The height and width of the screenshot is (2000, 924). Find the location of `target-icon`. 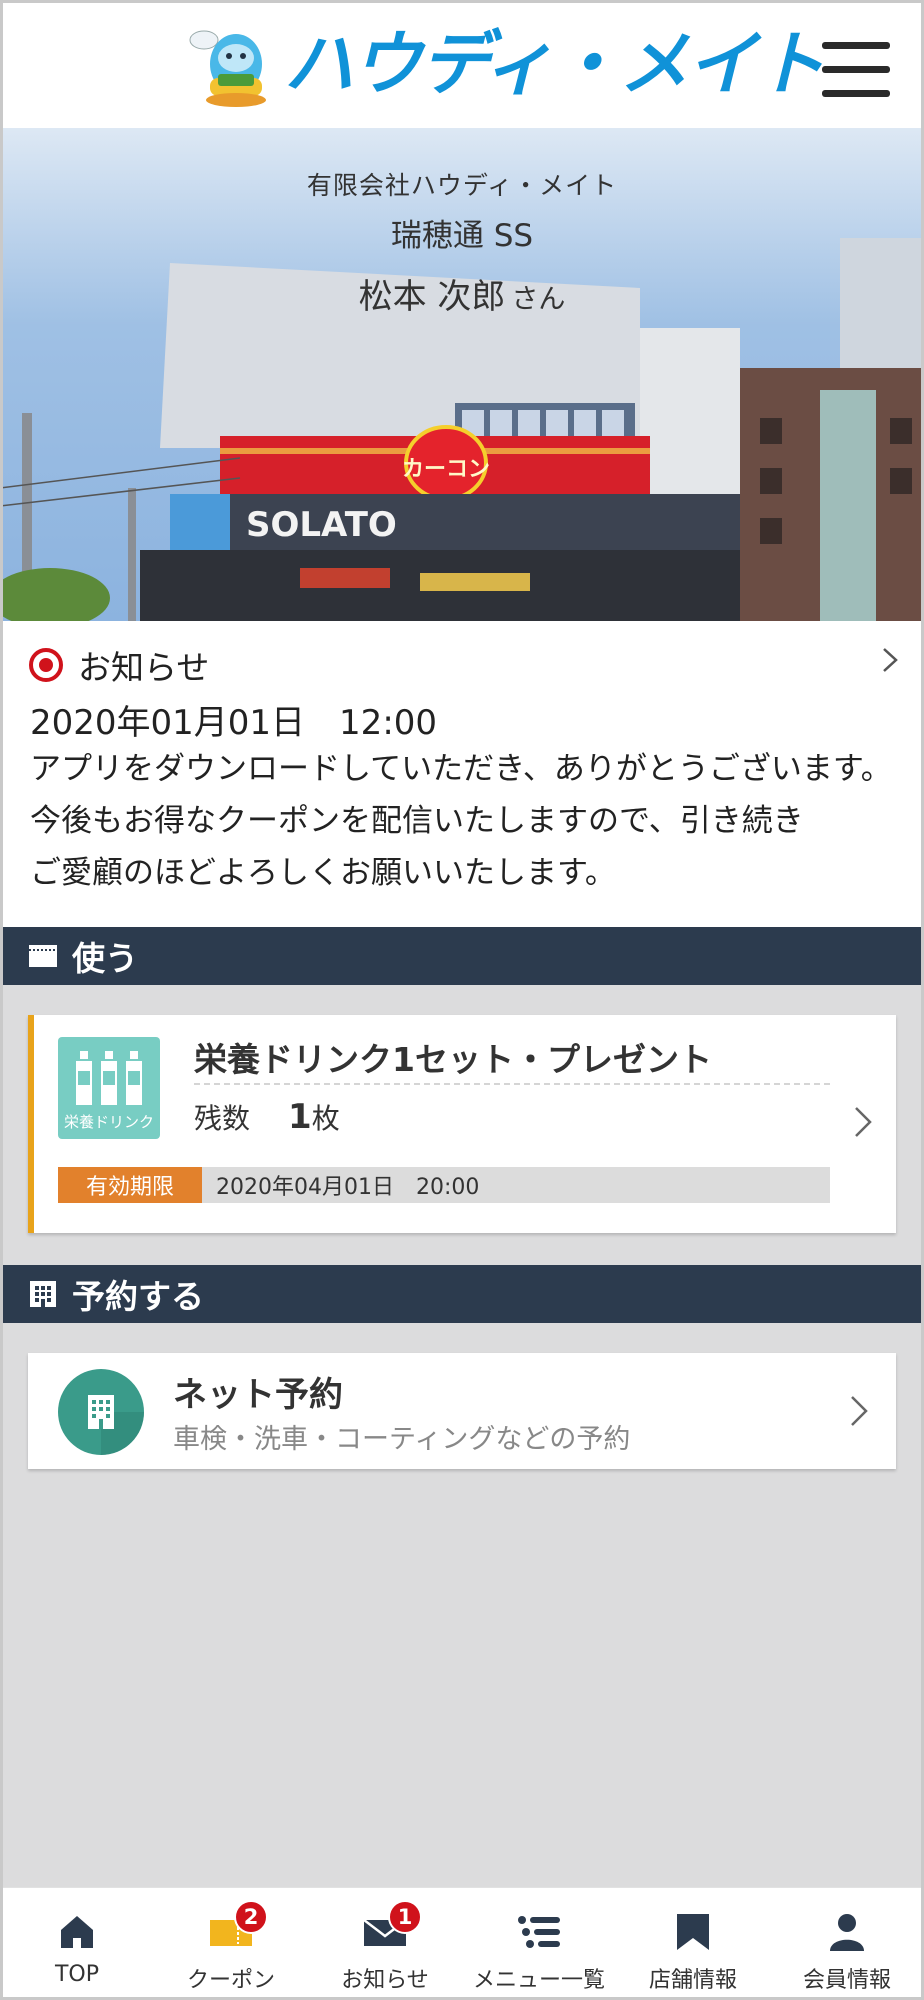

target-icon is located at coordinates (46, 665).